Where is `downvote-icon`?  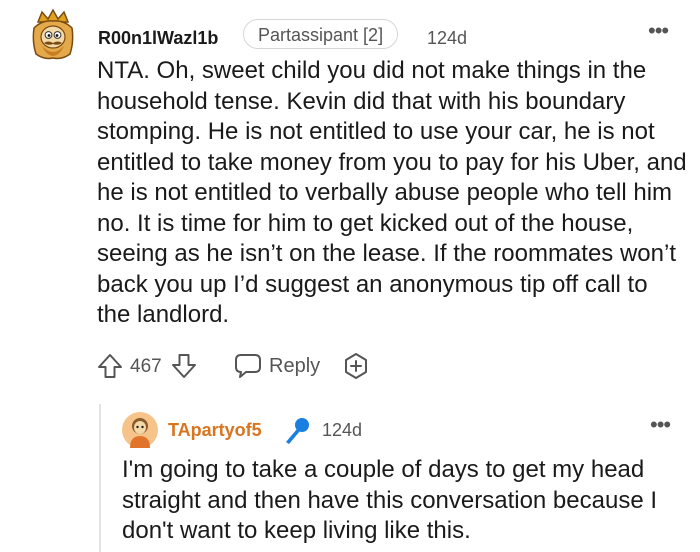
downvote-icon is located at coordinates (184, 366).